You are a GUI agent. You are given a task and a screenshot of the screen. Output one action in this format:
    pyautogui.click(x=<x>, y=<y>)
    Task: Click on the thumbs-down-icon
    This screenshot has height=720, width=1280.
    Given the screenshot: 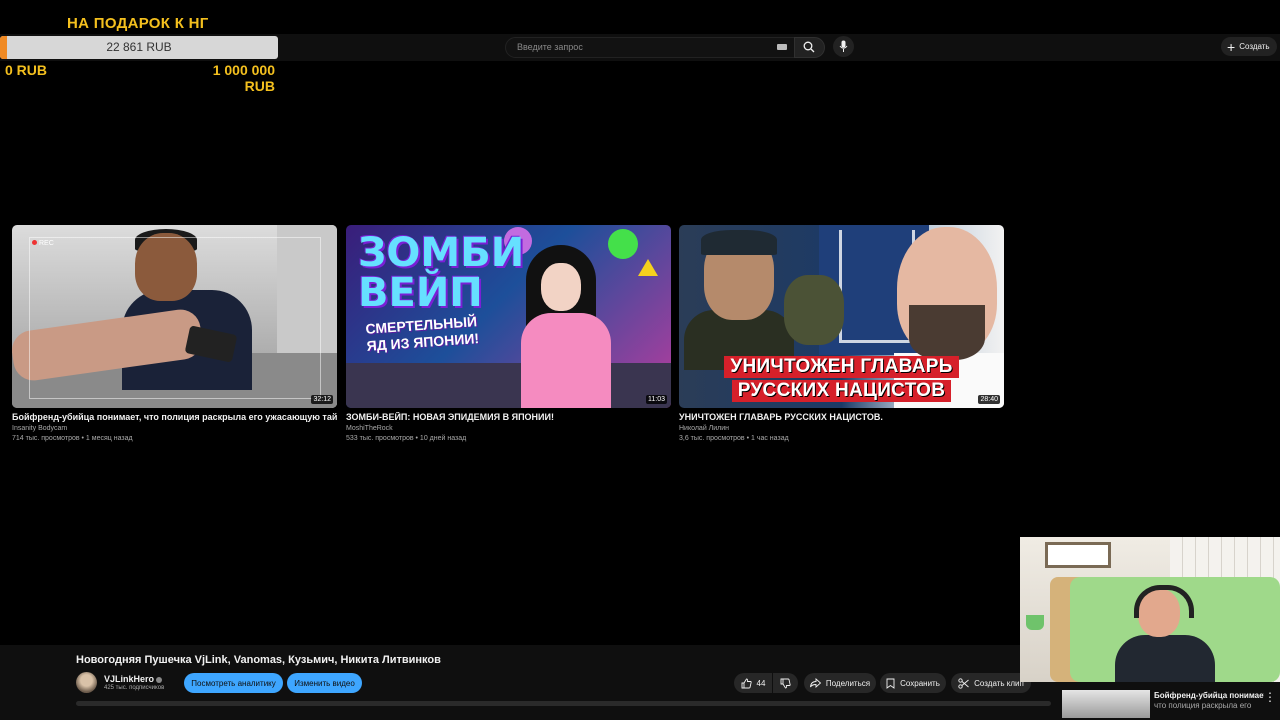 What is the action you would take?
    pyautogui.click(x=785, y=683)
    